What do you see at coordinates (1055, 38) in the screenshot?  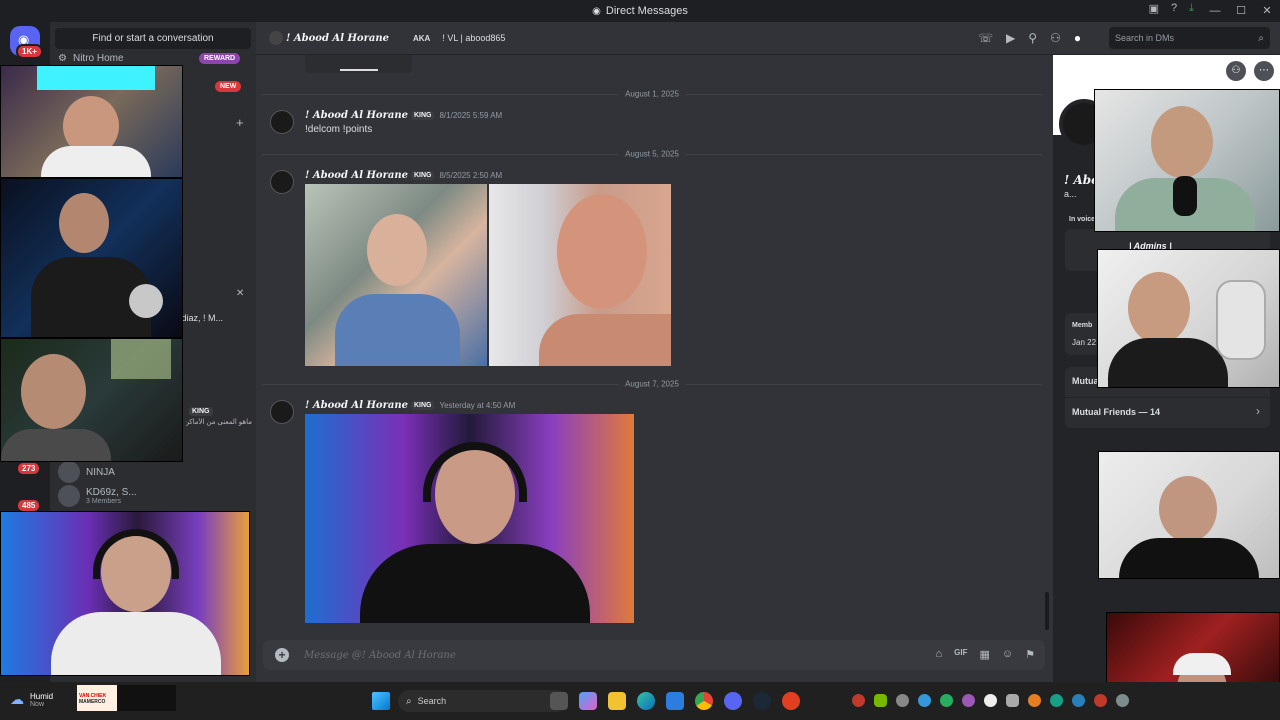 I see `add-friends-icon: ⚇` at bounding box center [1055, 38].